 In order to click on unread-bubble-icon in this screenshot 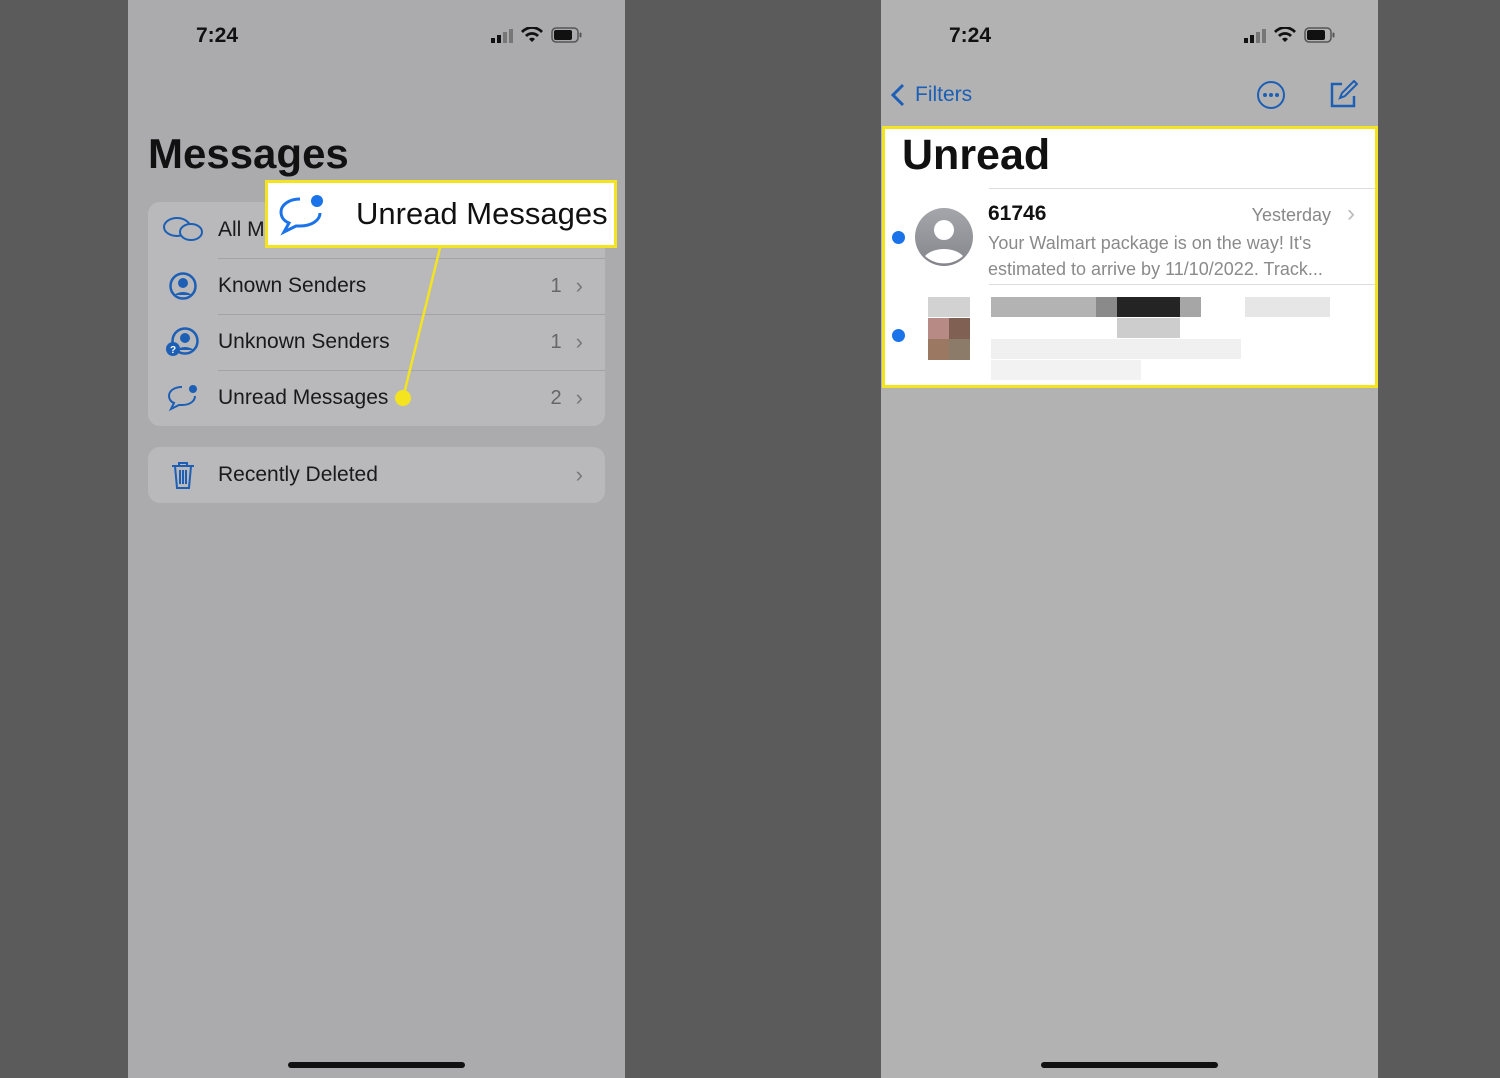, I will do `click(301, 215)`.